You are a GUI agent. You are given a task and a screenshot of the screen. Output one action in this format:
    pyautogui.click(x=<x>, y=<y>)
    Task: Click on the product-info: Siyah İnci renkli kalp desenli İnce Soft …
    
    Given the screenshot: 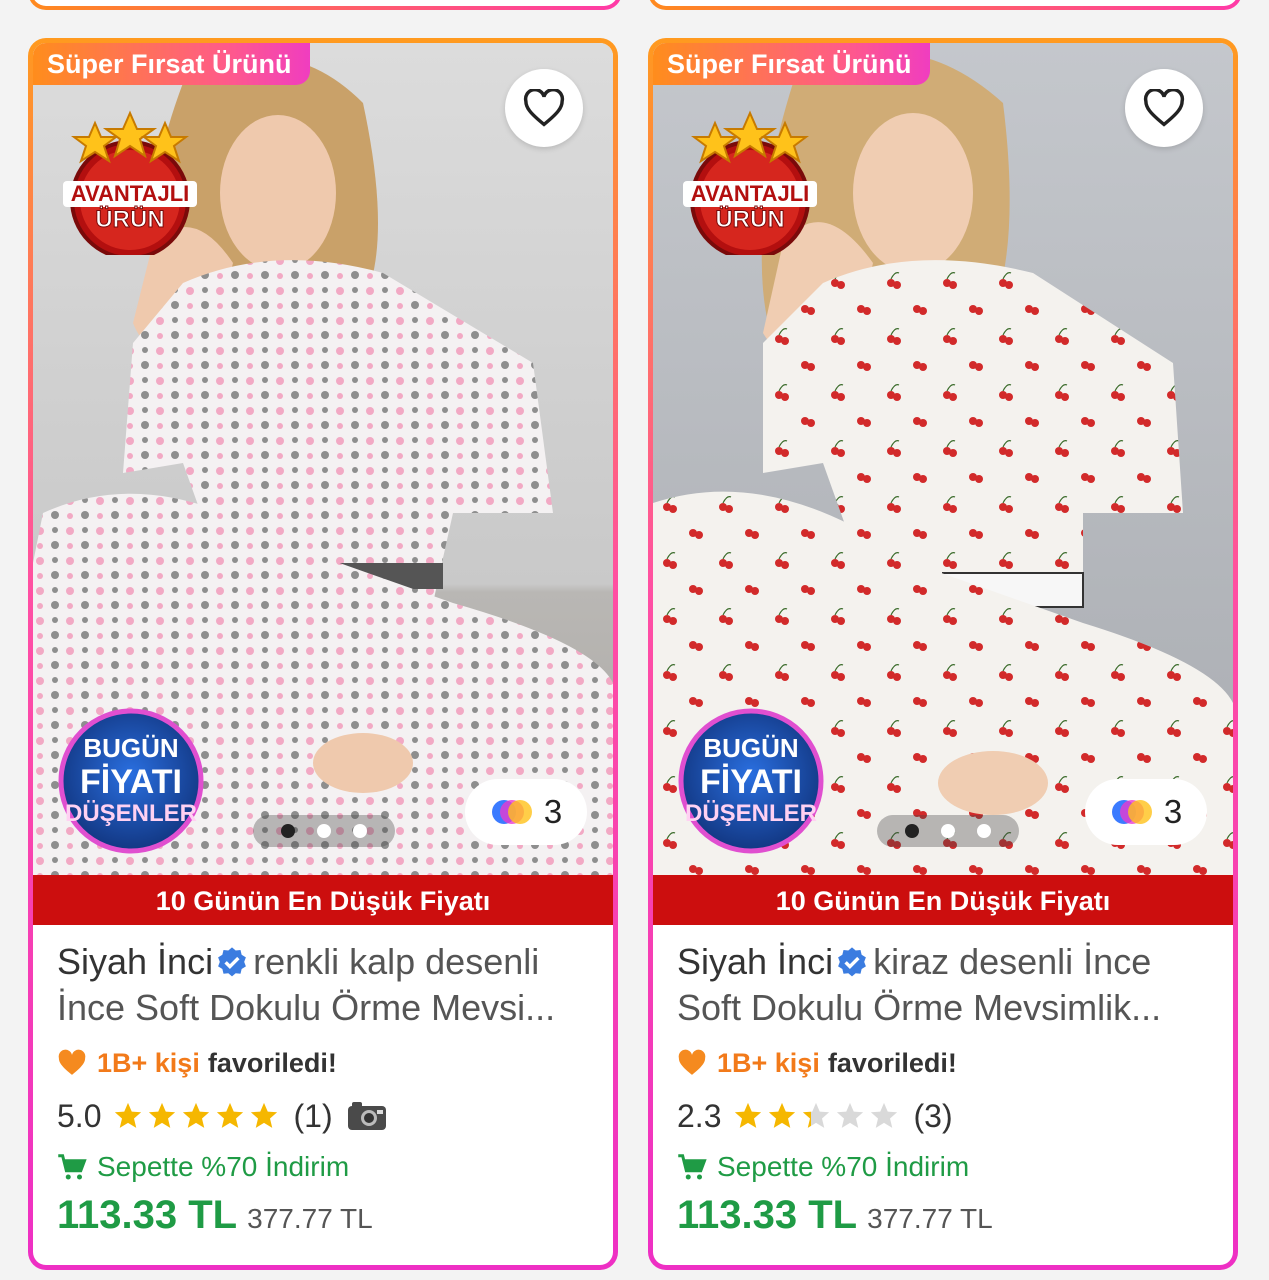 What is the action you would take?
    pyautogui.click(x=327, y=1088)
    